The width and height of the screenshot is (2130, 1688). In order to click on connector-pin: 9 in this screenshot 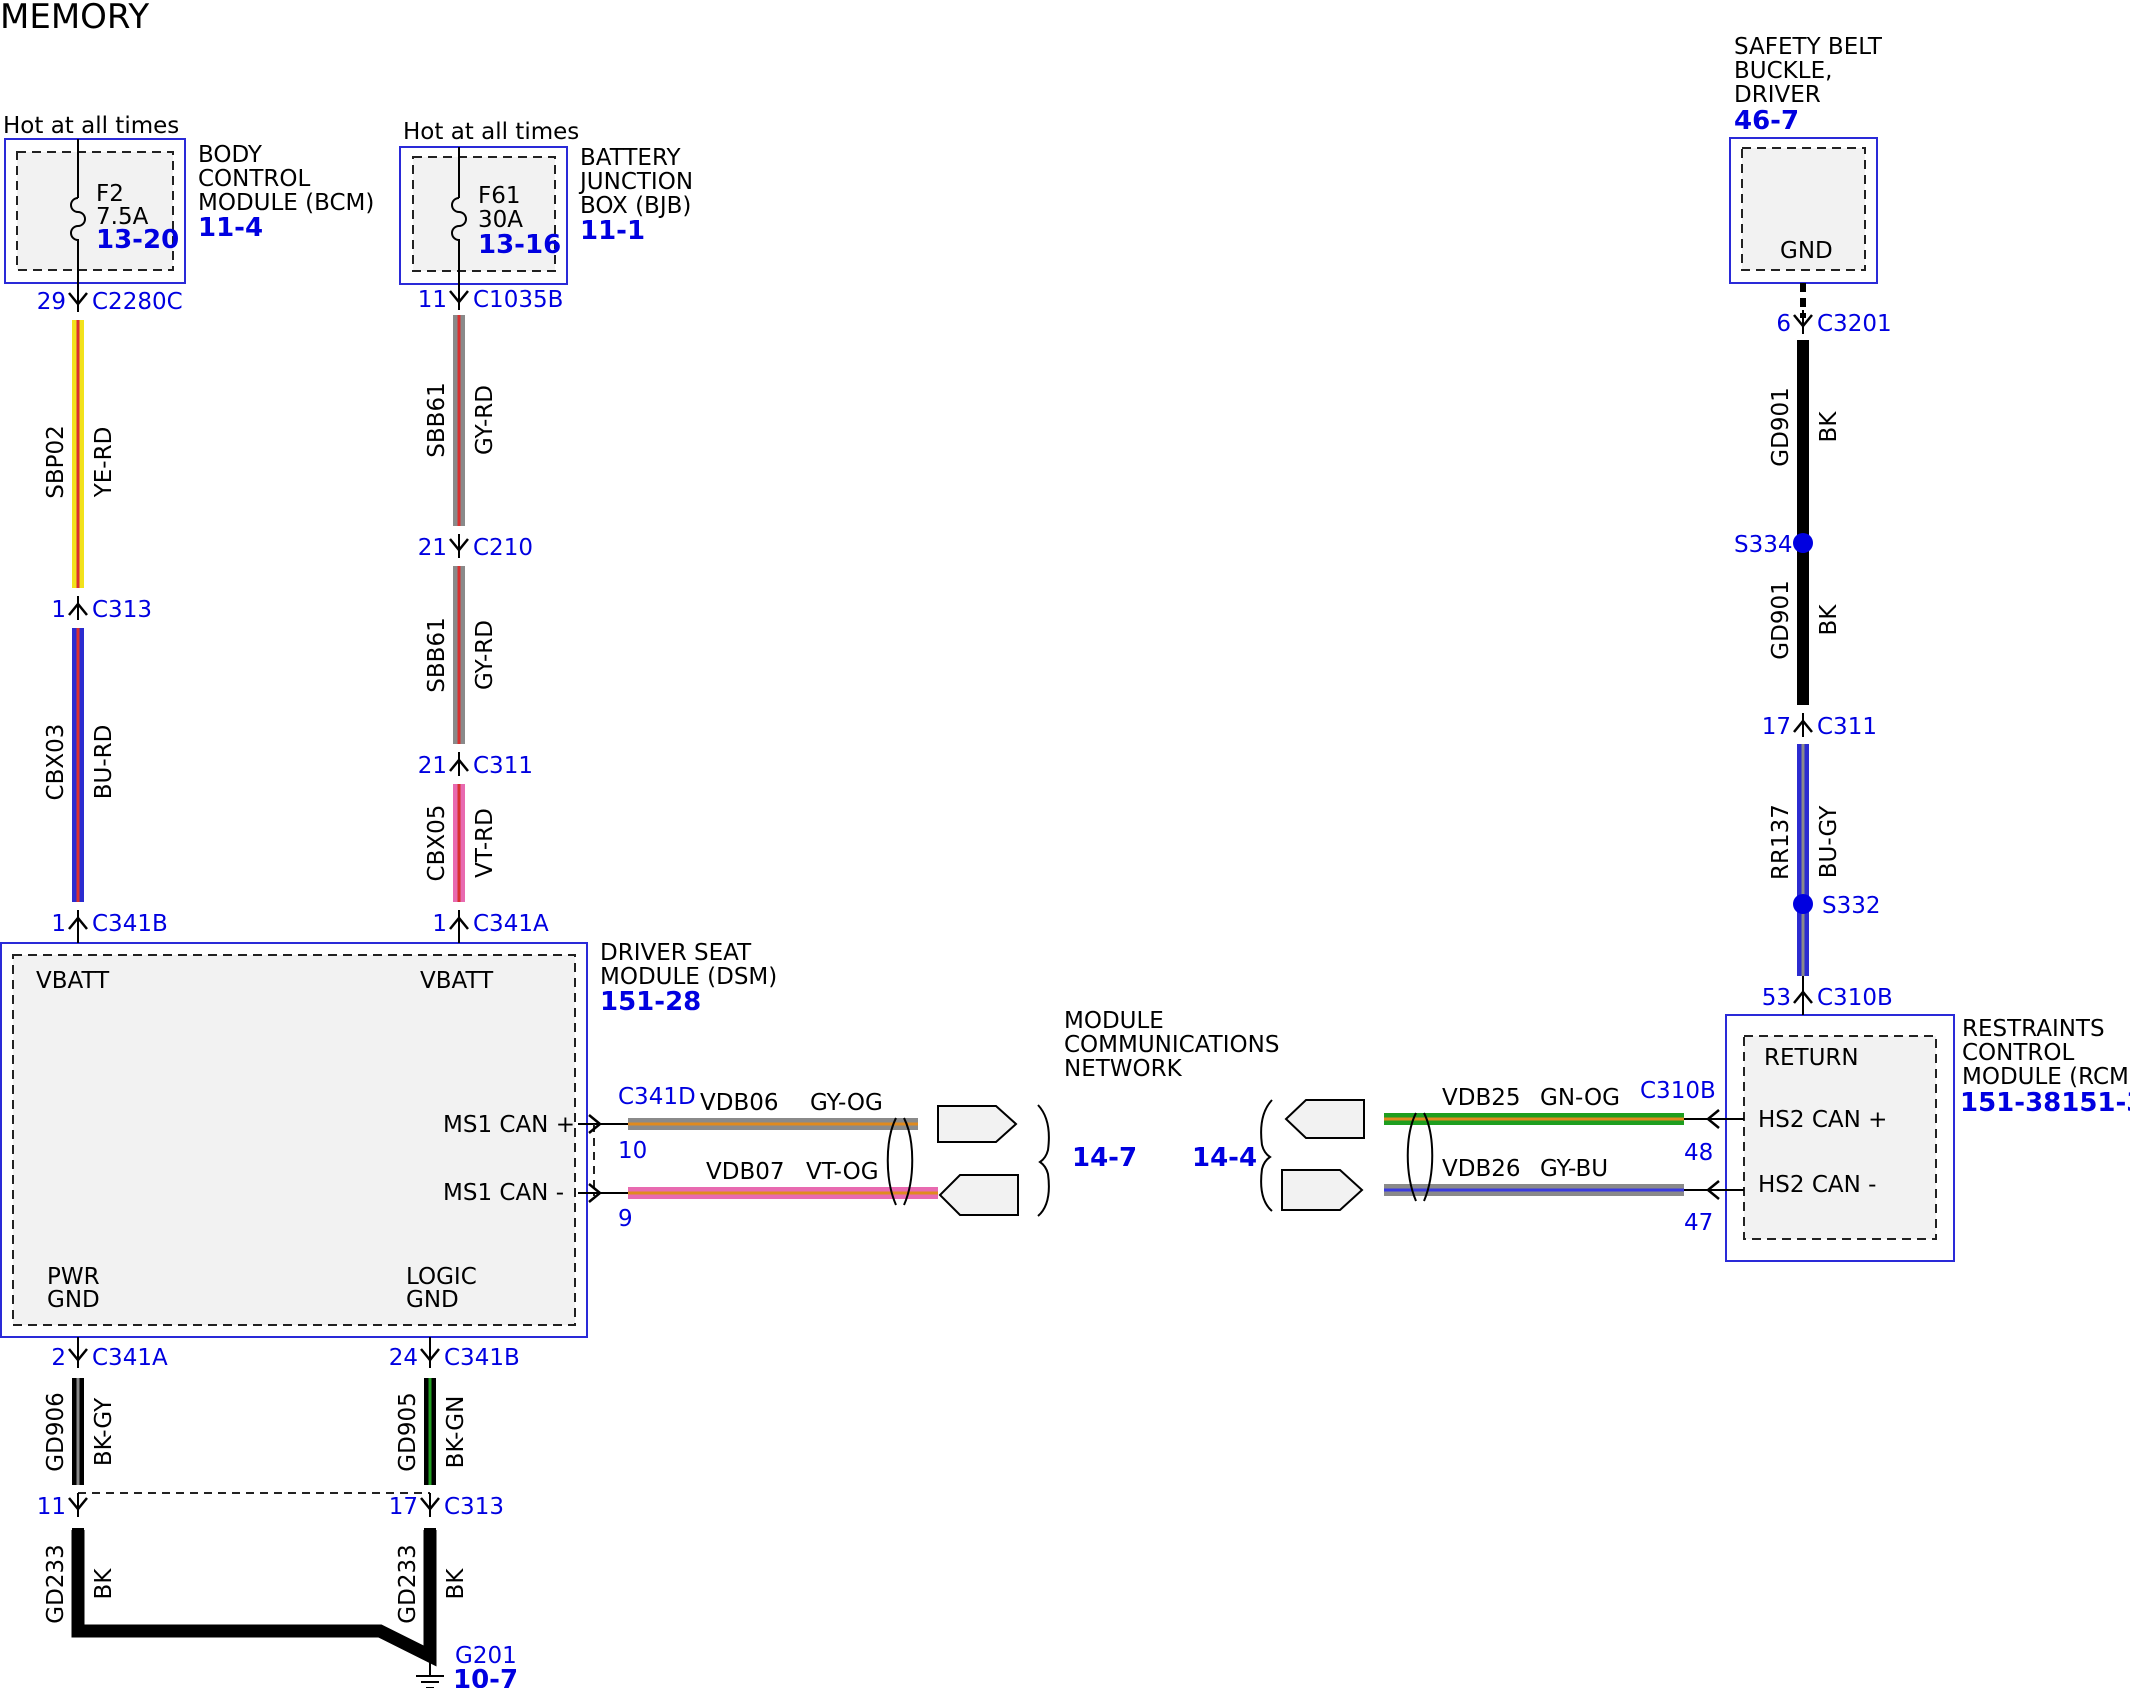, I will do `click(625, 1219)`.